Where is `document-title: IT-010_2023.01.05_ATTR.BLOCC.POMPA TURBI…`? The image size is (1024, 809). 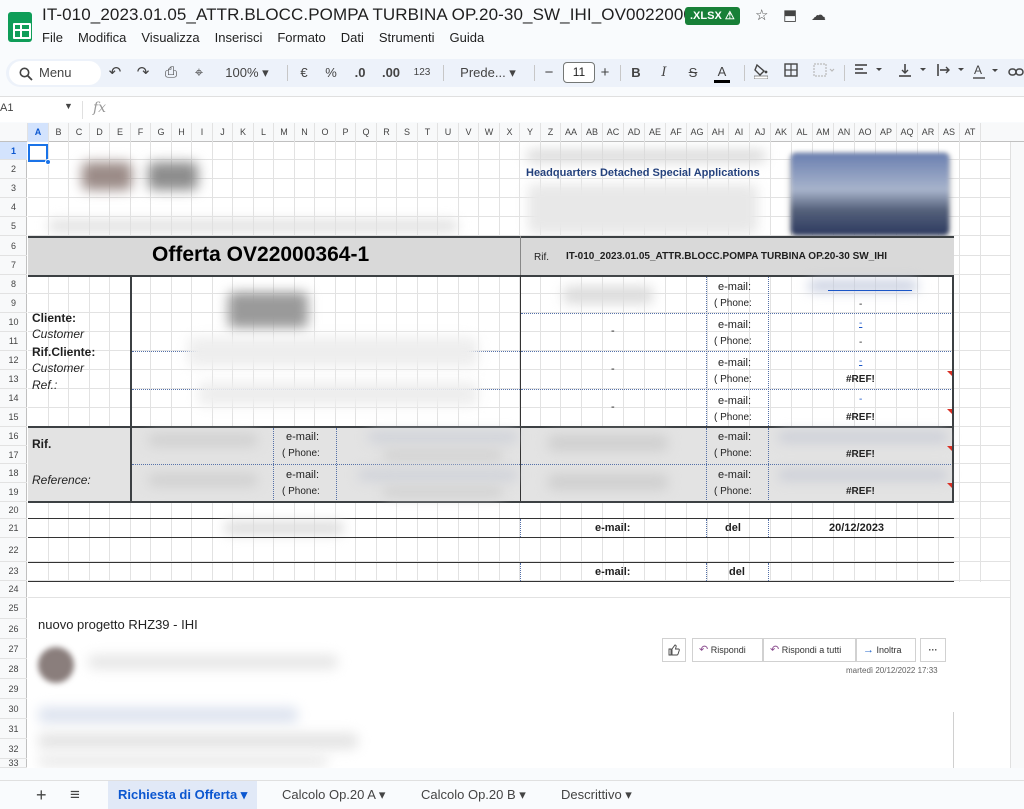 document-title: IT-010_2023.01.05_ATTR.BLOCC.POMPA TURBI… is located at coordinates (389, 15).